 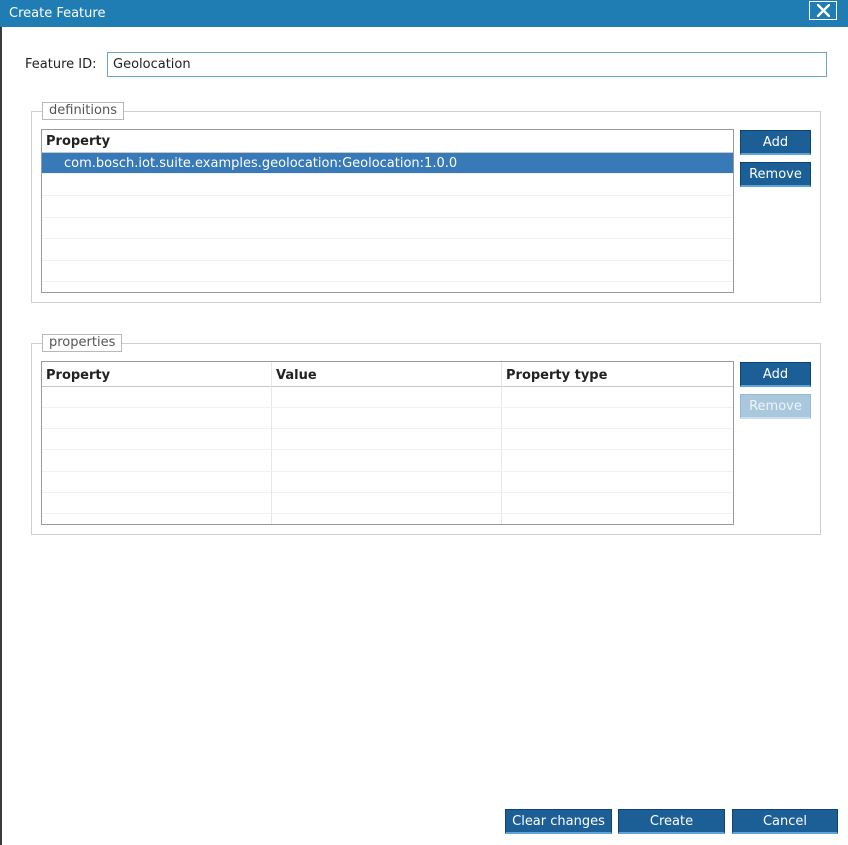 I want to click on definitions-add-button: Add, so click(x=775, y=142).